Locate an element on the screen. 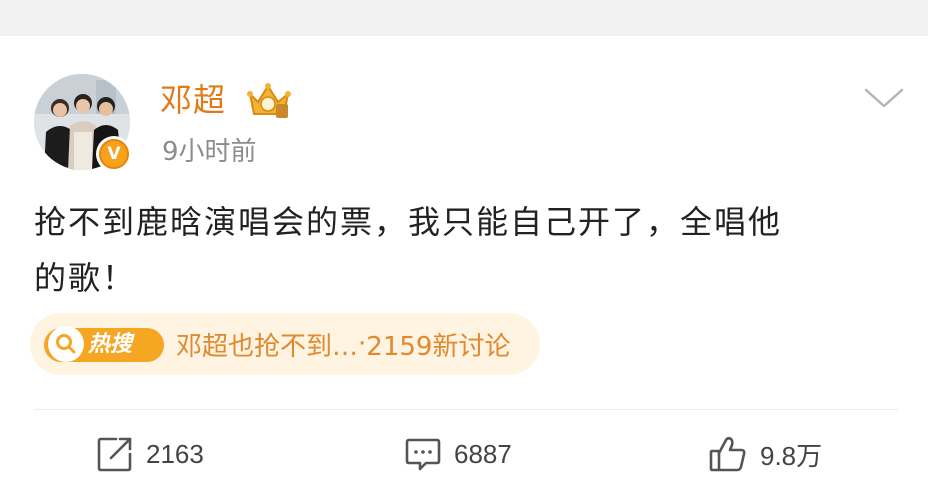 The width and height of the screenshot is (928, 495). thumbs-up-icon is located at coordinates (727, 454).